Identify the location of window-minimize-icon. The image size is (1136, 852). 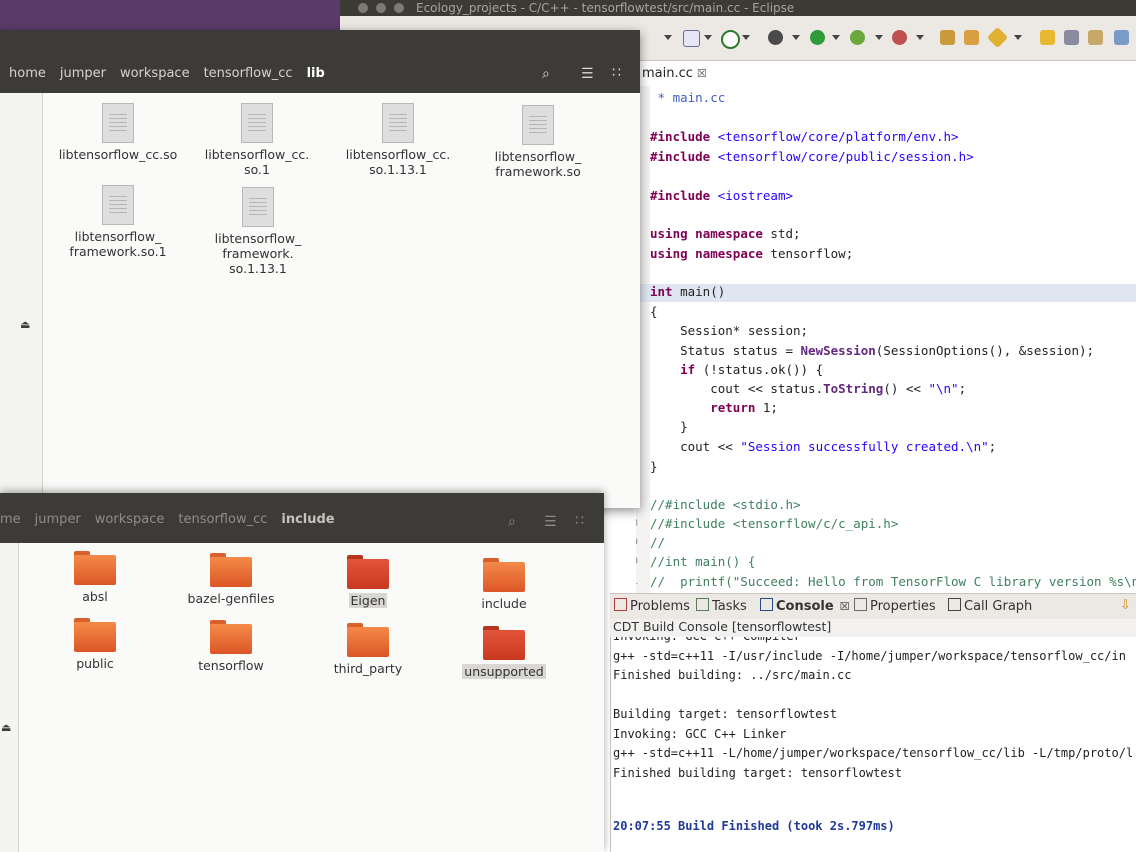
(381, 8).